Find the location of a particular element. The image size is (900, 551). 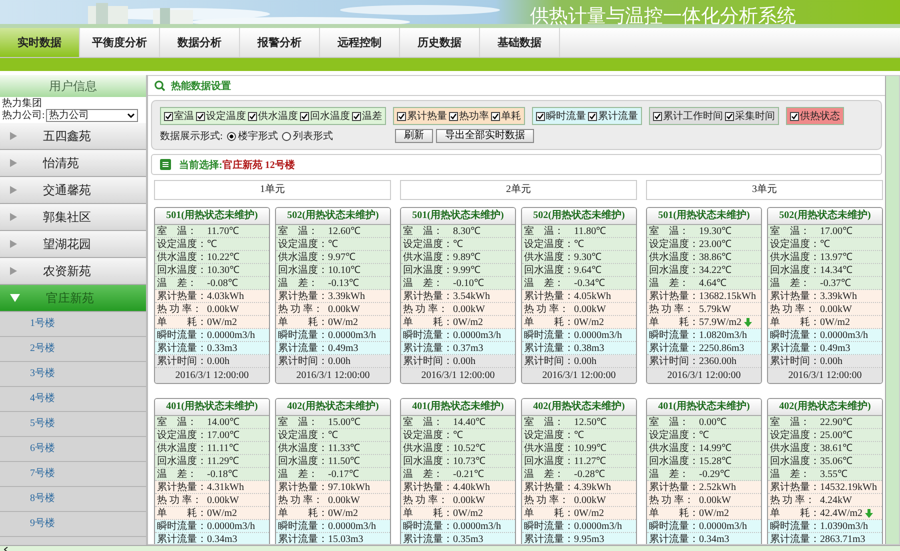

nav-tab: 报警分析 is located at coordinates (280, 42).